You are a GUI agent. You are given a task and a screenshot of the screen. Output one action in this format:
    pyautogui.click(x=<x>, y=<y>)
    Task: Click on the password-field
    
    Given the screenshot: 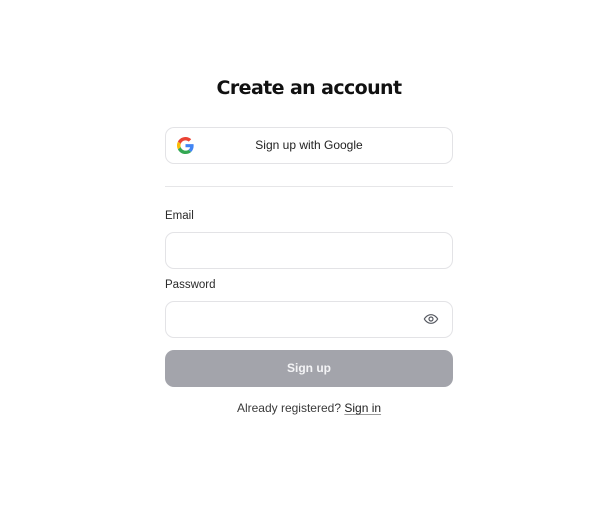 What is the action you would take?
    pyautogui.click(x=309, y=319)
    